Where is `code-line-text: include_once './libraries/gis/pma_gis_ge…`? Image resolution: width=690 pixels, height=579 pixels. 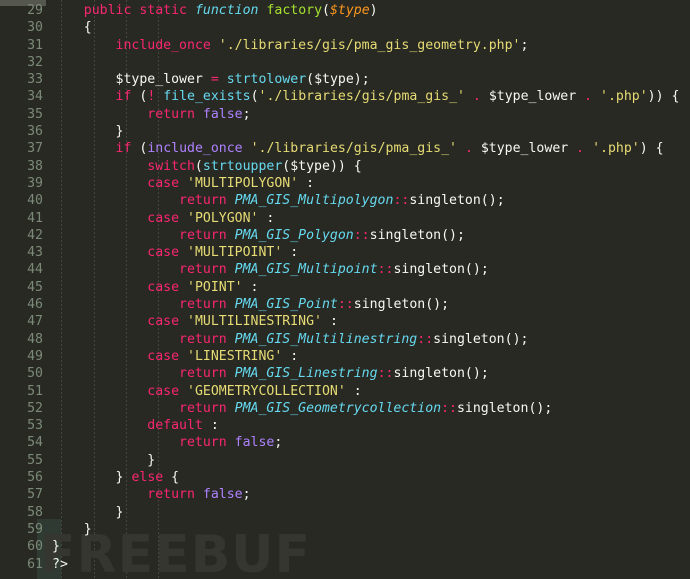
code-line-text: include_once './libraries/gis/pma_gis_ge… is located at coordinates (371, 45).